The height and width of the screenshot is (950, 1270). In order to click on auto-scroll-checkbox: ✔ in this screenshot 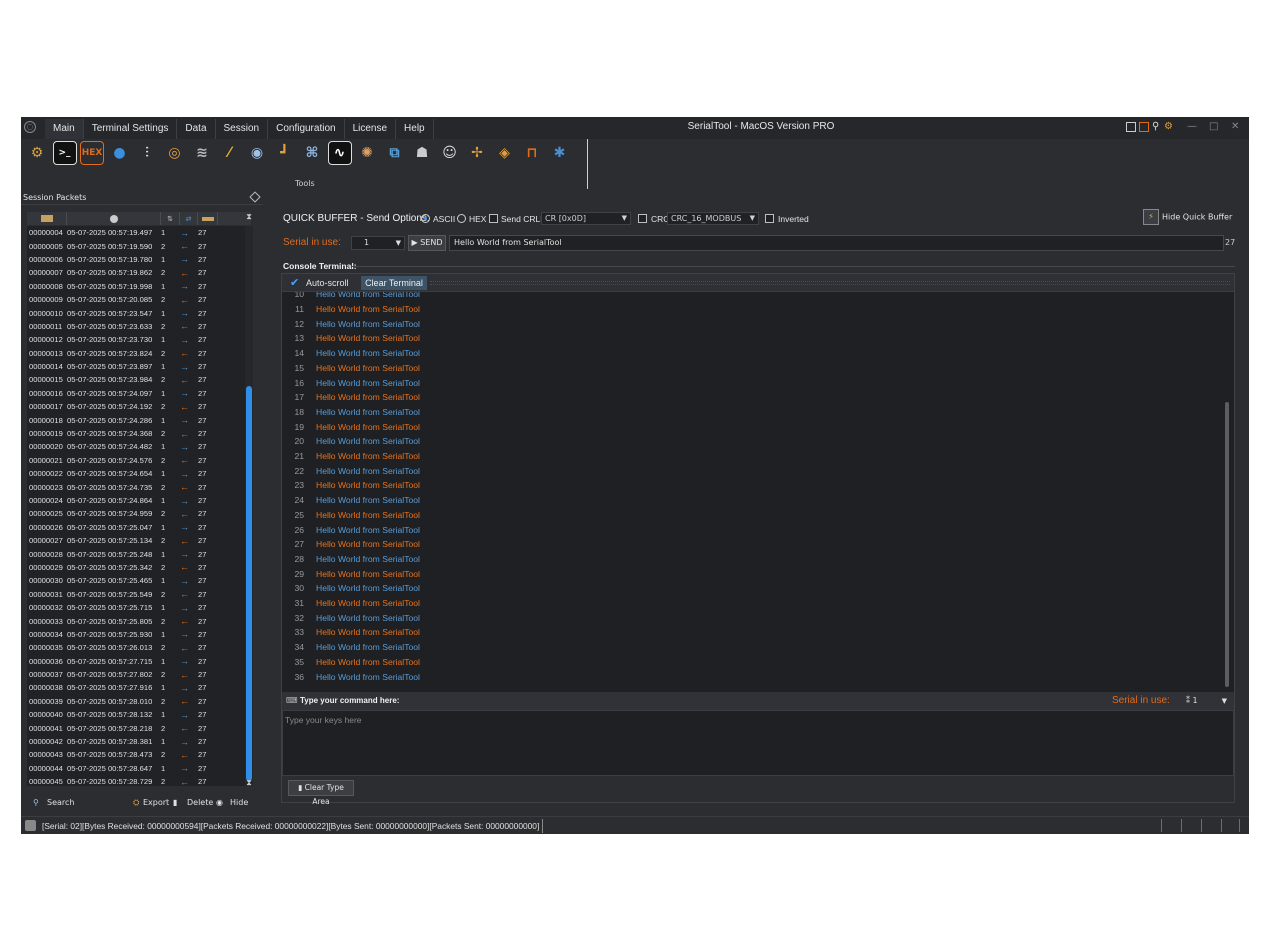, I will do `click(295, 282)`.